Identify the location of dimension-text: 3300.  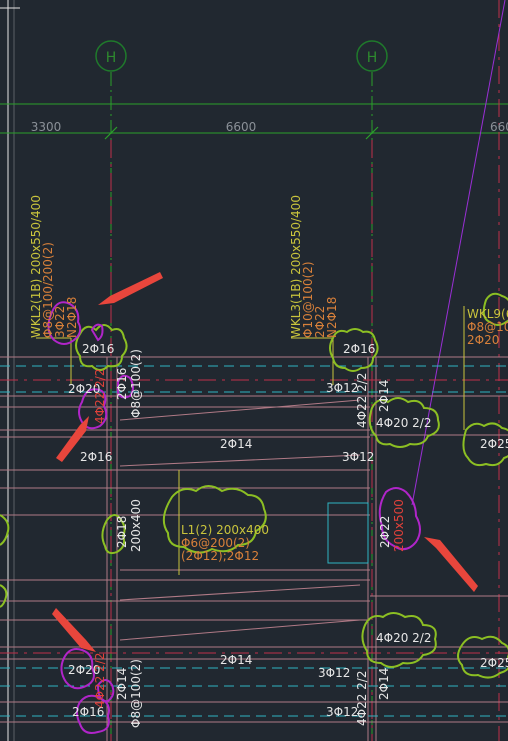
(46, 127).